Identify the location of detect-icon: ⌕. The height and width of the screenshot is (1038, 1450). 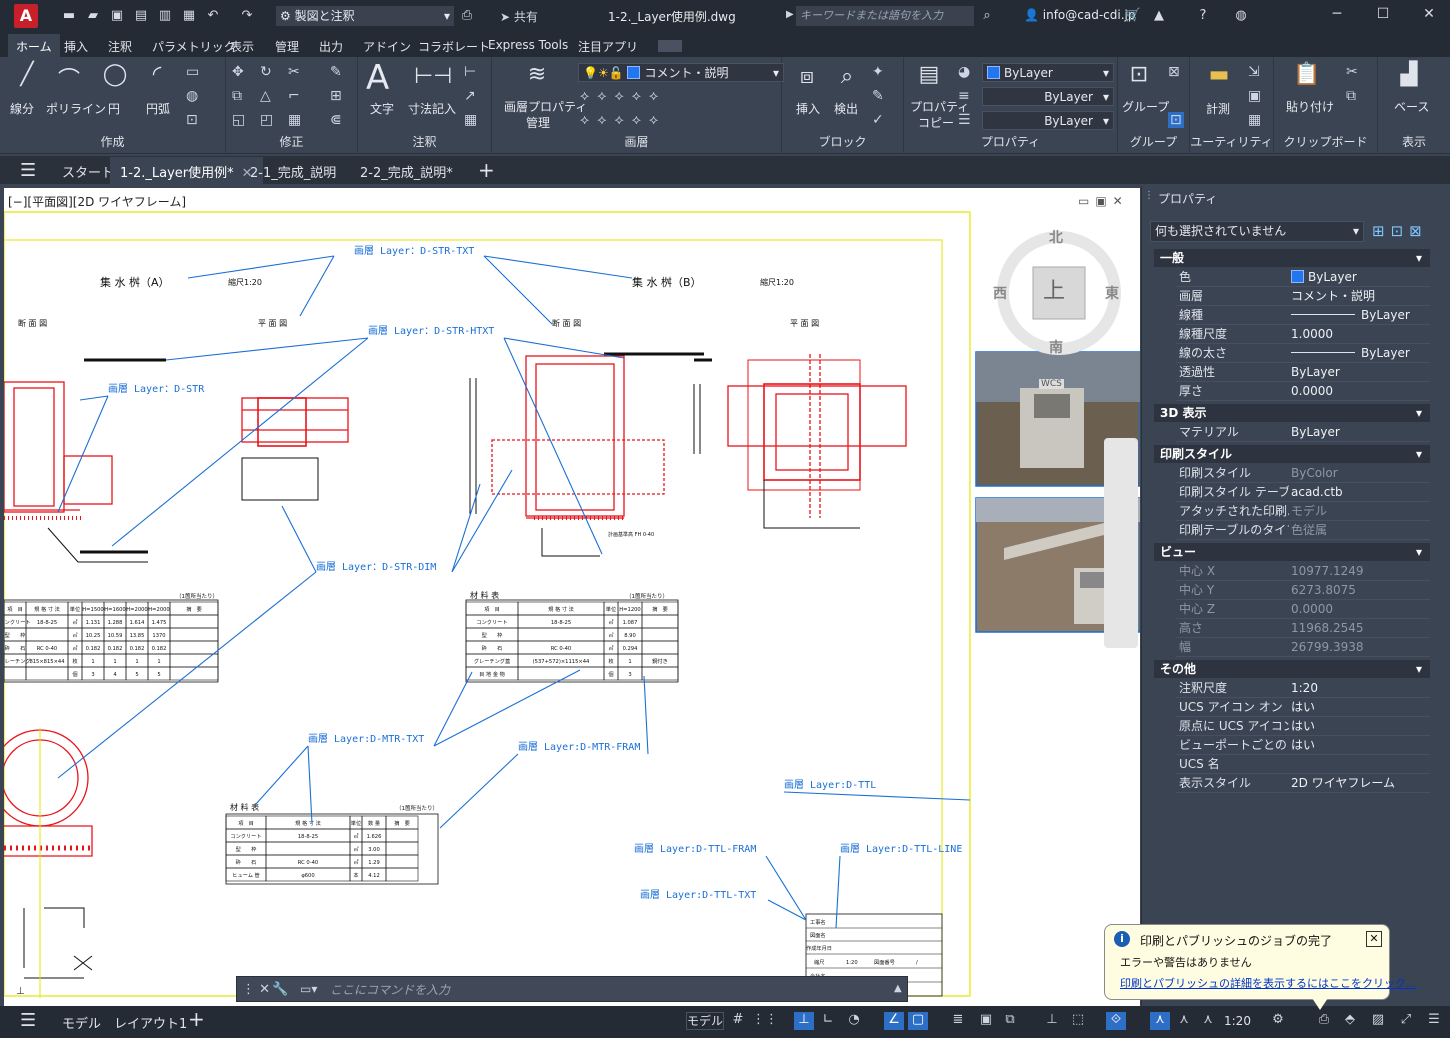
(847, 76).